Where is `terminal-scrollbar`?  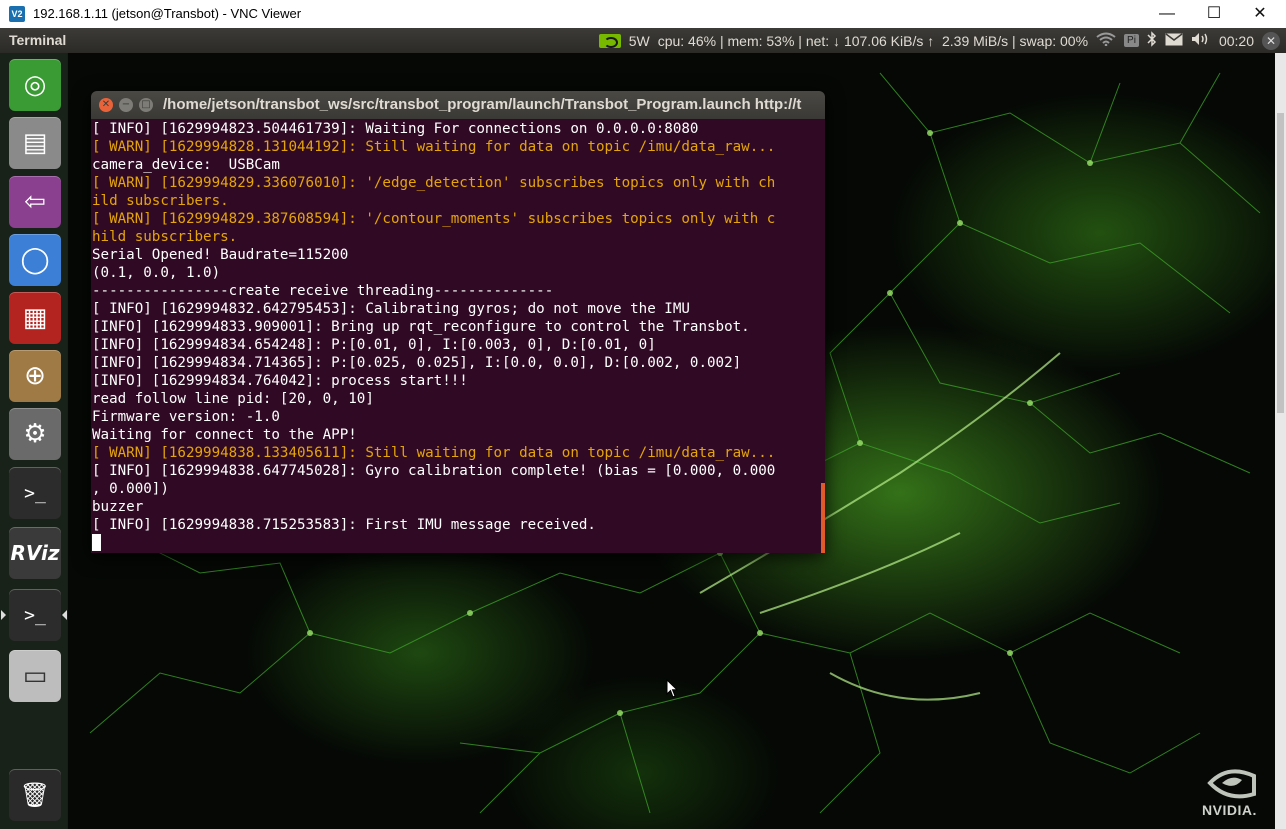
terminal-scrollbar is located at coordinates (823, 518).